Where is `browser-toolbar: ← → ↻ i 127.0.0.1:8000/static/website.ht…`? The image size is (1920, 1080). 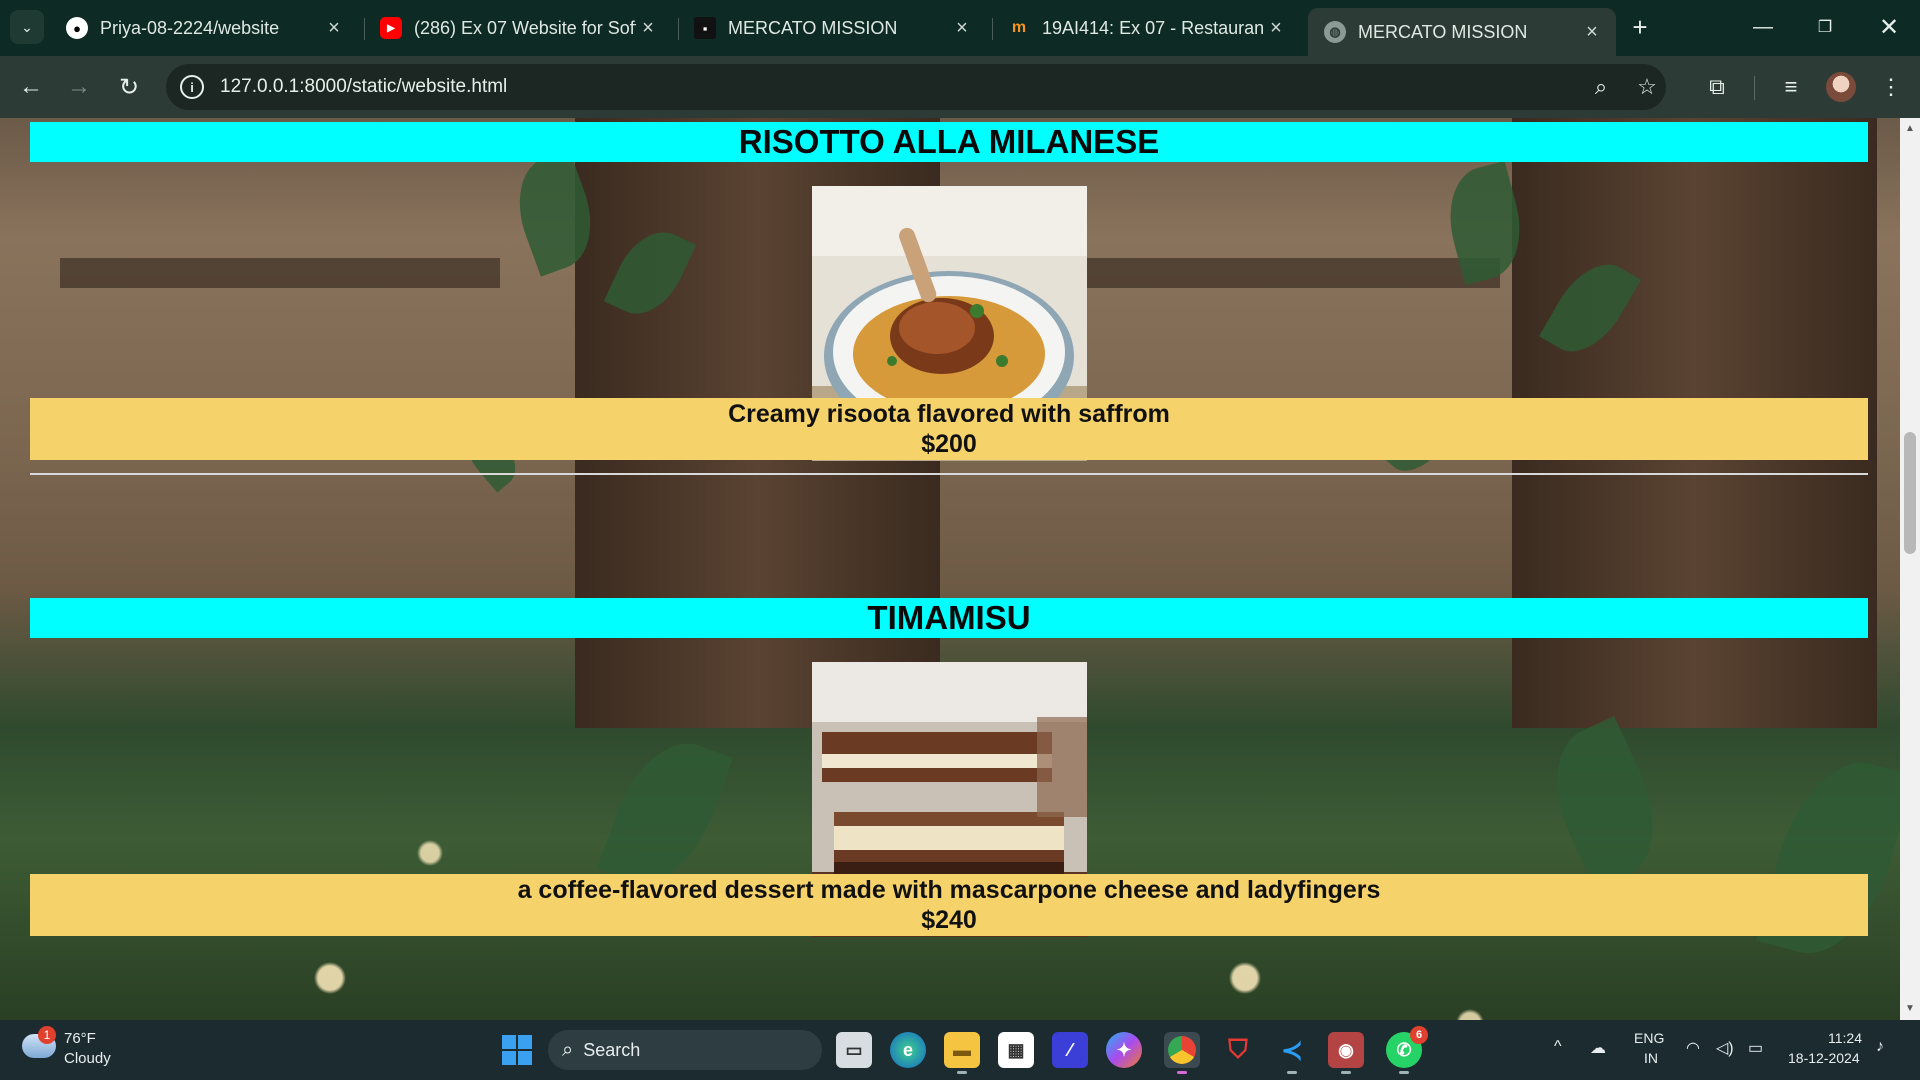 browser-toolbar: ← → ↻ i 127.0.0.1:8000/static/website.ht… is located at coordinates (960, 87).